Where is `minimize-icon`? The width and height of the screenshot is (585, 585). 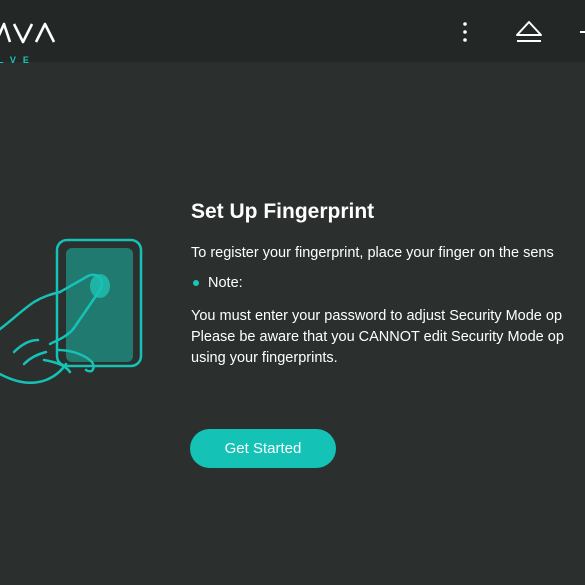 minimize-icon is located at coordinates (582, 32).